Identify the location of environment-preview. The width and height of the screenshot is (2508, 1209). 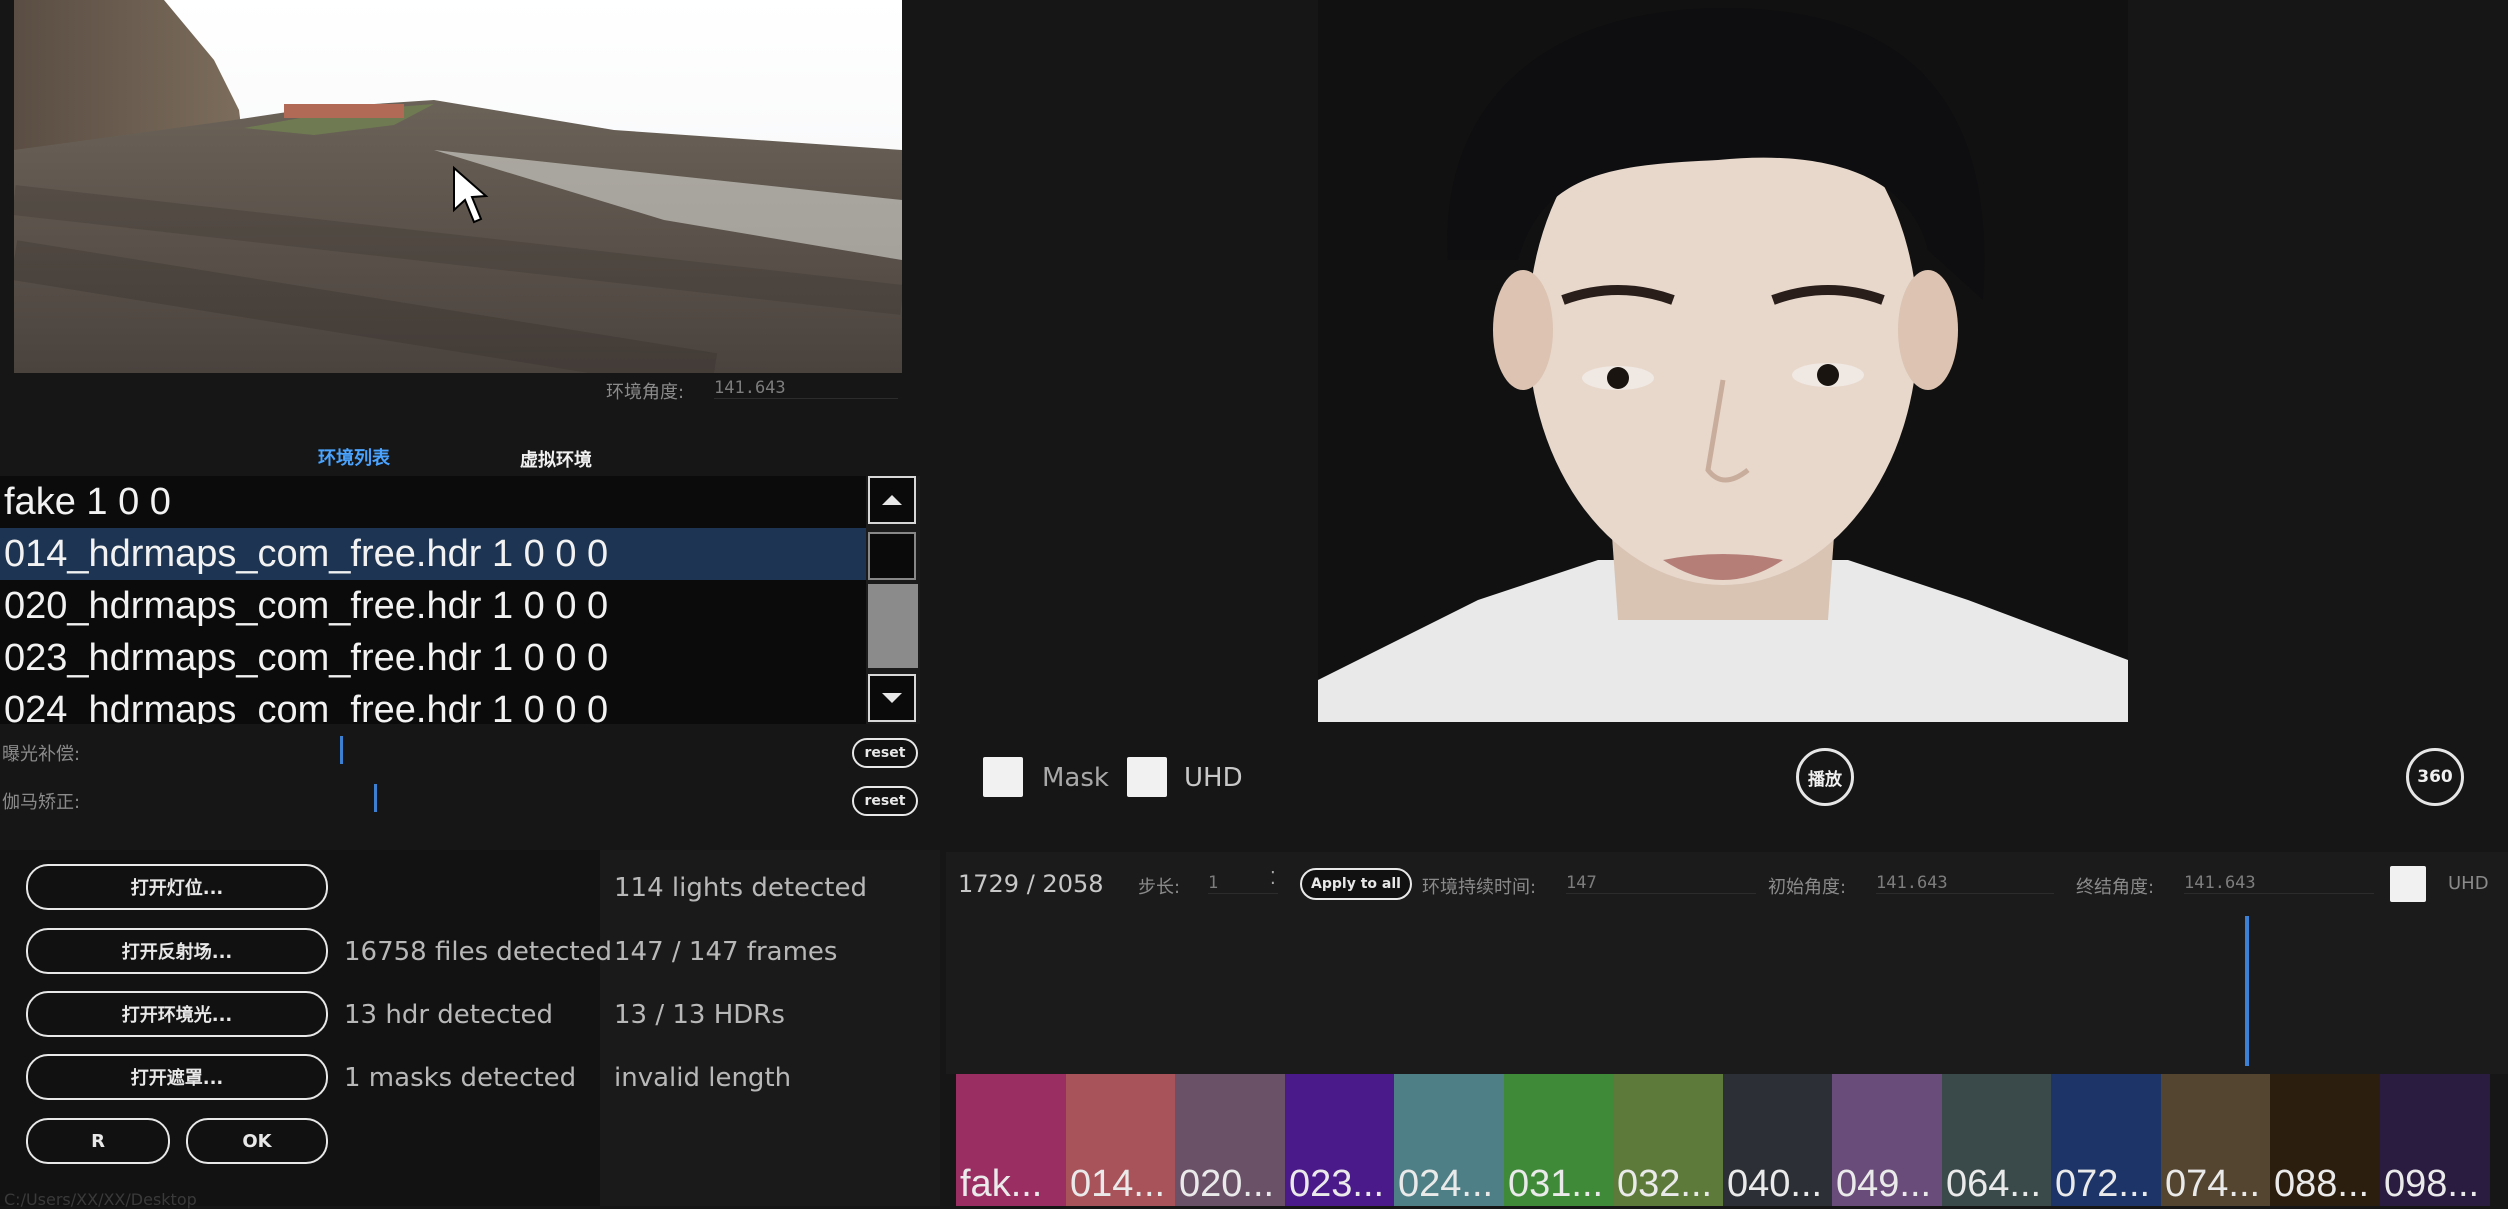
(458, 186).